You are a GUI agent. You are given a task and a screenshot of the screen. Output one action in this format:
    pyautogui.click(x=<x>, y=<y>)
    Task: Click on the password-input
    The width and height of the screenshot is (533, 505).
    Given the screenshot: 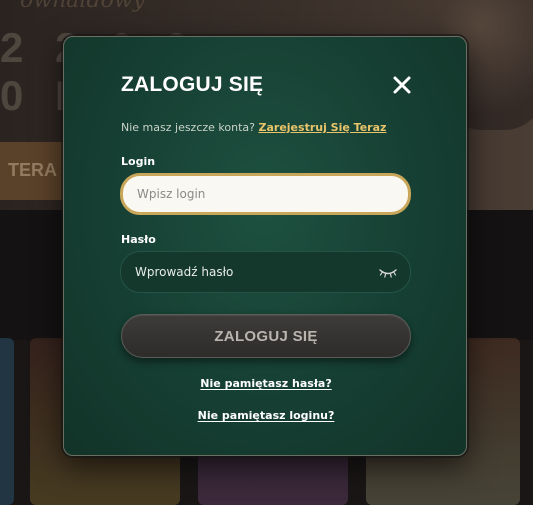 What is the action you would take?
    pyautogui.click(x=265, y=272)
    